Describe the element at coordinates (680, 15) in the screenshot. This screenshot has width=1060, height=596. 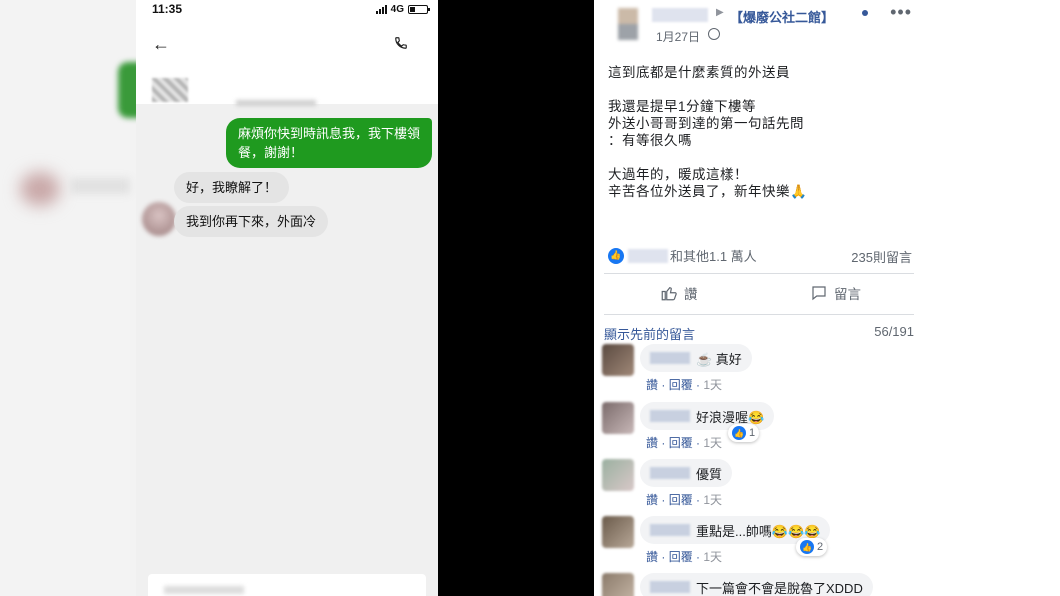
I see `author-name-blurred` at that location.